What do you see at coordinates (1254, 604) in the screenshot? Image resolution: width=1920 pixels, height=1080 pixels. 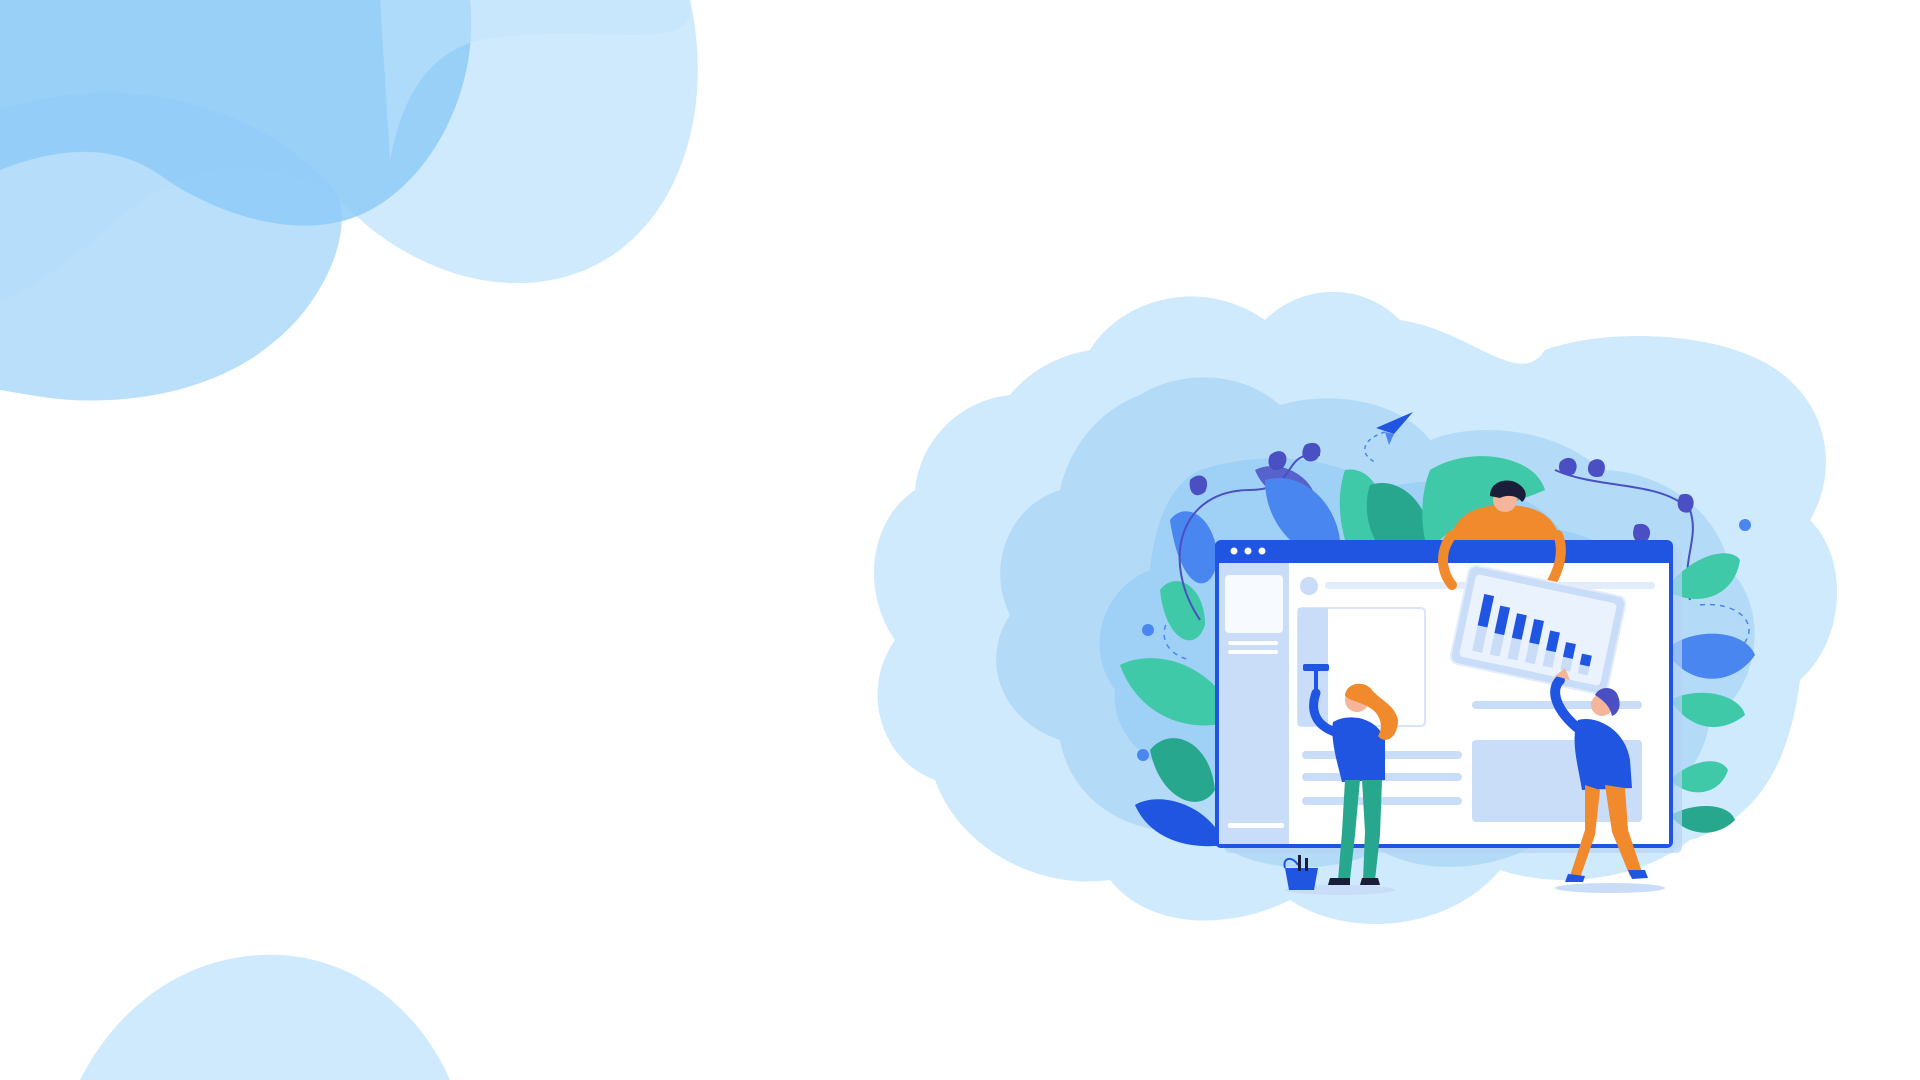 I see `sidebar-avatar-box` at bounding box center [1254, 604].